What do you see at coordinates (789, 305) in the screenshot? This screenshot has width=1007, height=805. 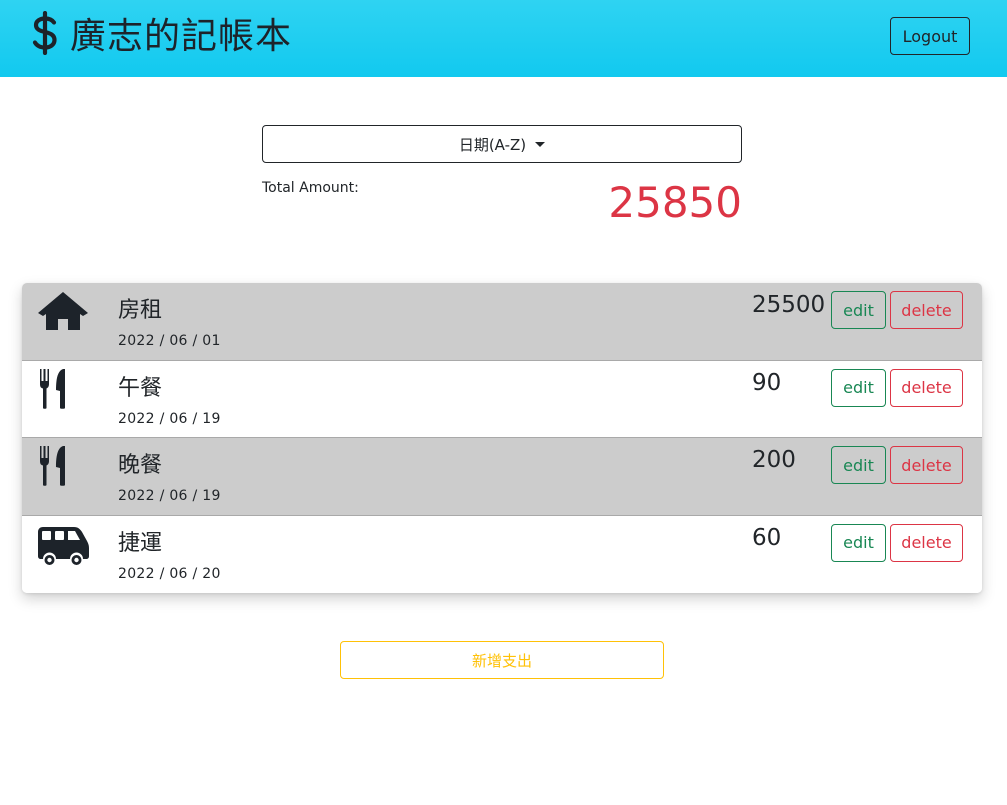 I see `record-amount: 25500` at bounding box center [789, 305].